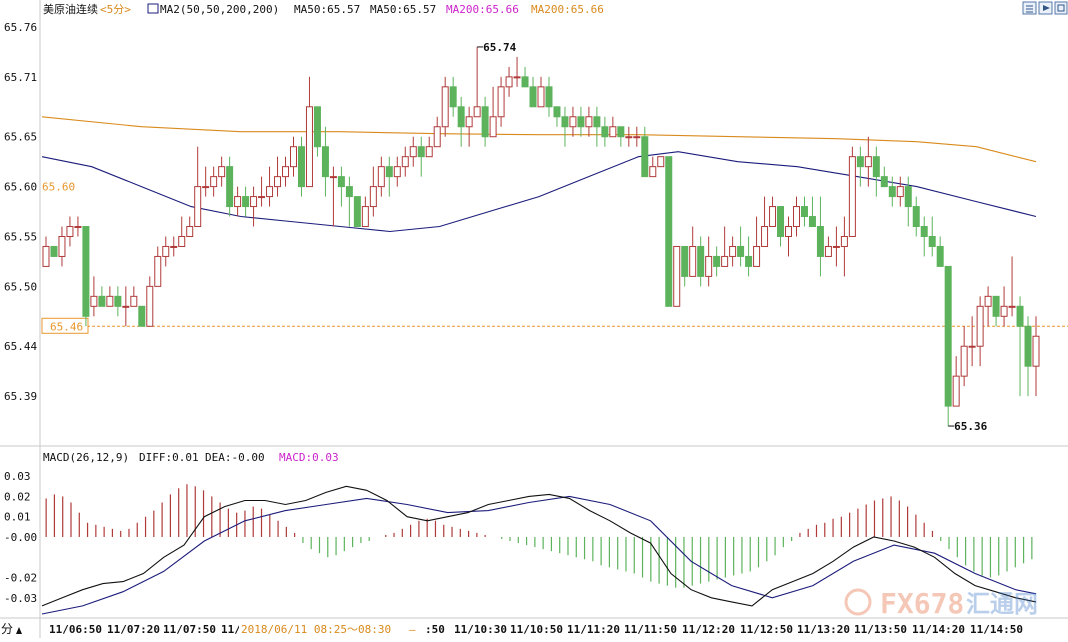  I want to click on tooltip-time: 2018/06/11 08:25～08:30, so click(316, 629).